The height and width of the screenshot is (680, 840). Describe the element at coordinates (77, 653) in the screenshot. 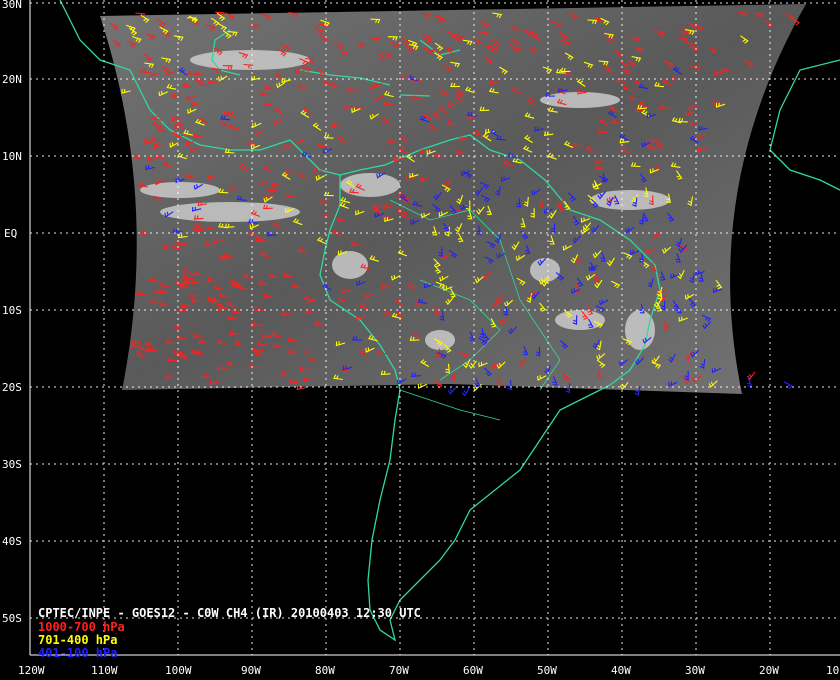

I see `legend-item-high-level: 401-100 hPa` at that location.